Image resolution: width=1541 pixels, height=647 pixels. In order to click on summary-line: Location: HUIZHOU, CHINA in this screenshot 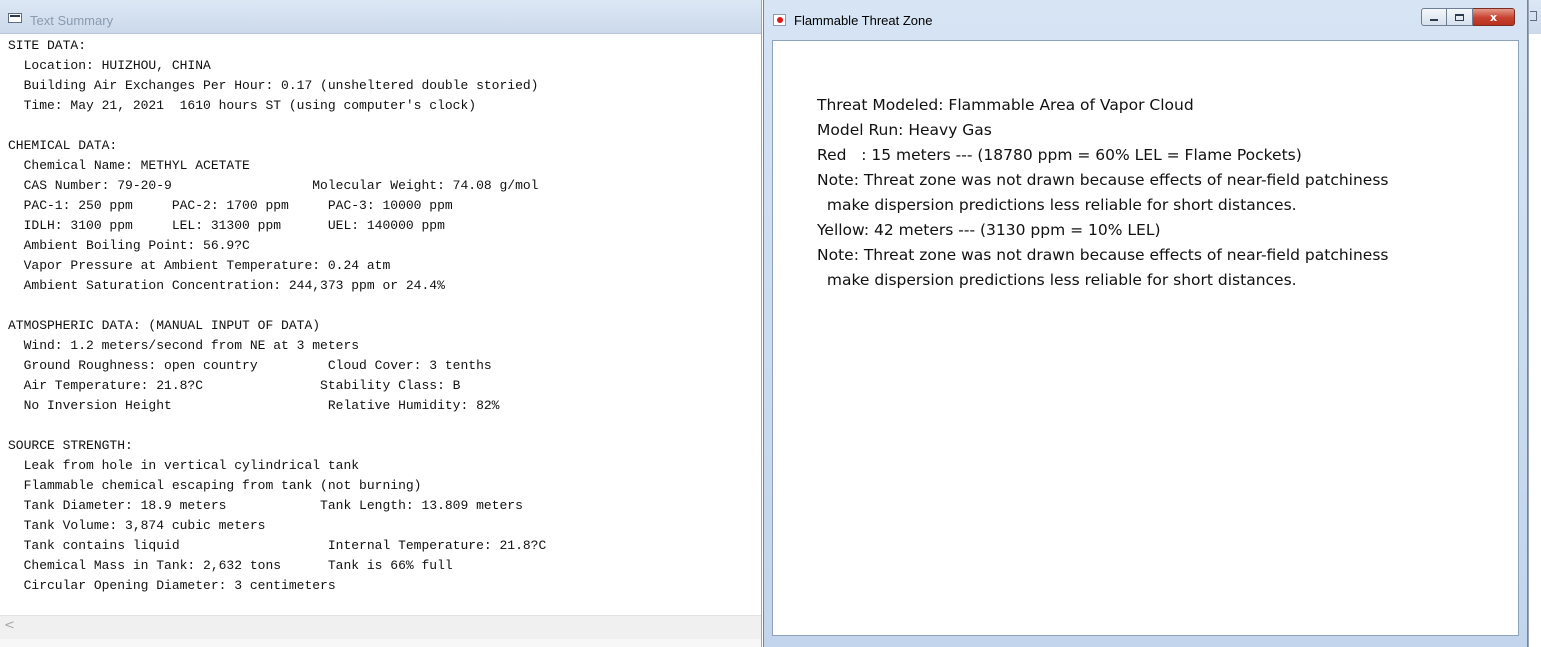, I will do `click(109, 65)`.